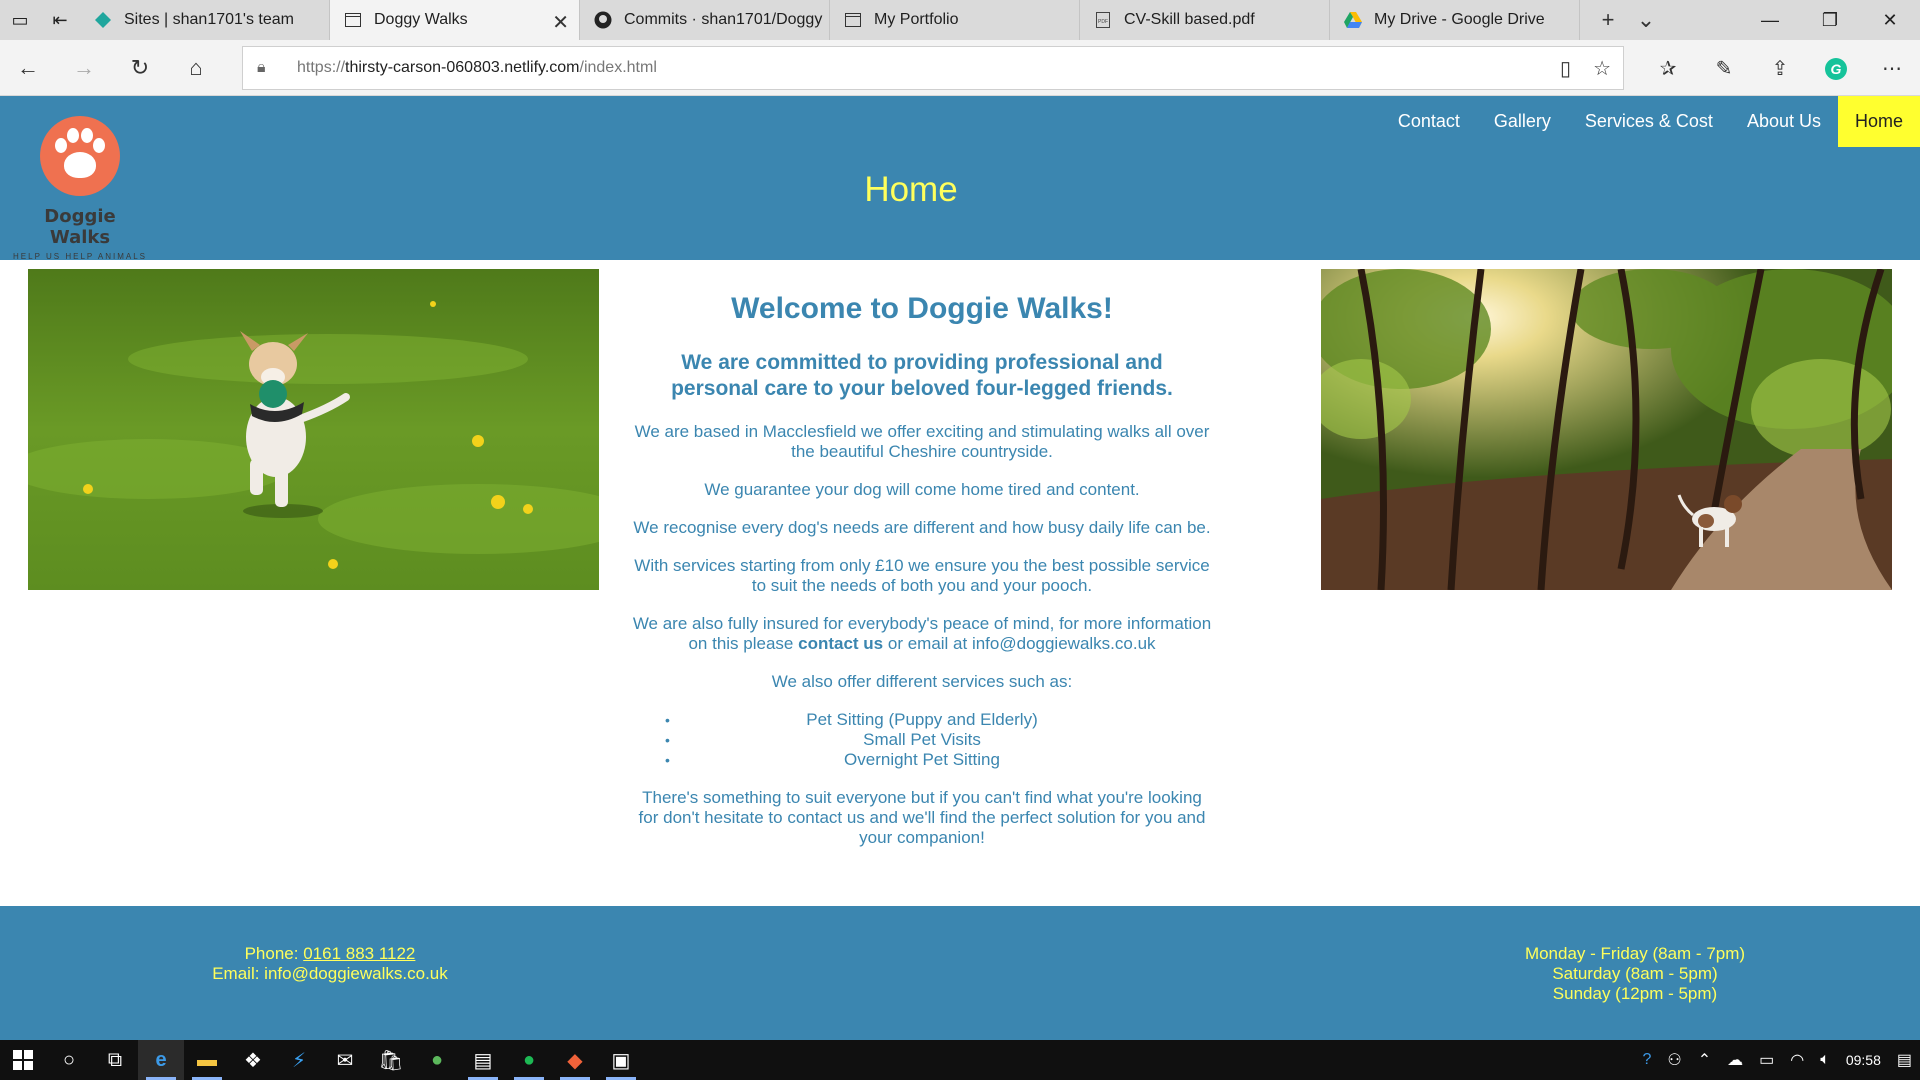 This screenshot has height=1080, width=1920. What do you see at coordinates (437, 1060) in the screenshot?
I see `app-globe-icon: ●` at bounding box center [437, 1060].